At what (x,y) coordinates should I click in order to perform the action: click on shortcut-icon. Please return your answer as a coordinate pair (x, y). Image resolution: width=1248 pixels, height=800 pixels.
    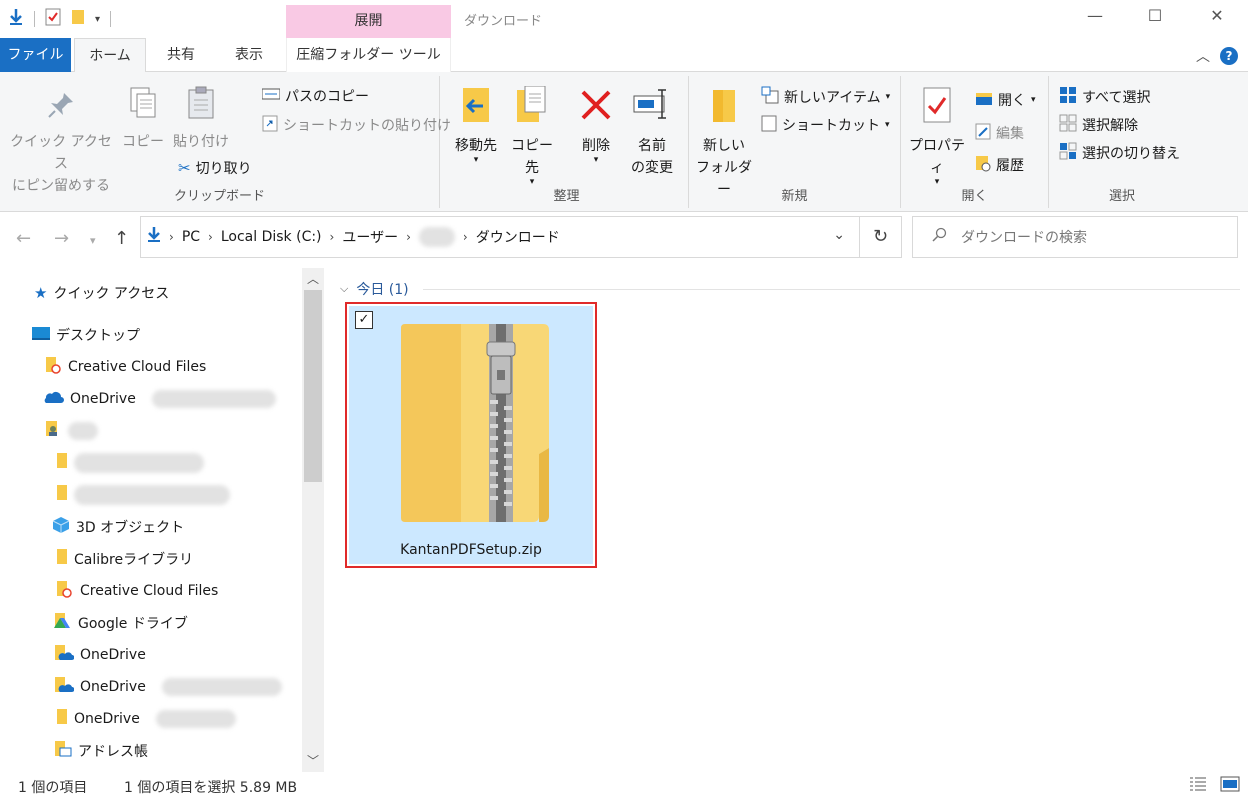
    Looking at the image, I should click on (769, 125).